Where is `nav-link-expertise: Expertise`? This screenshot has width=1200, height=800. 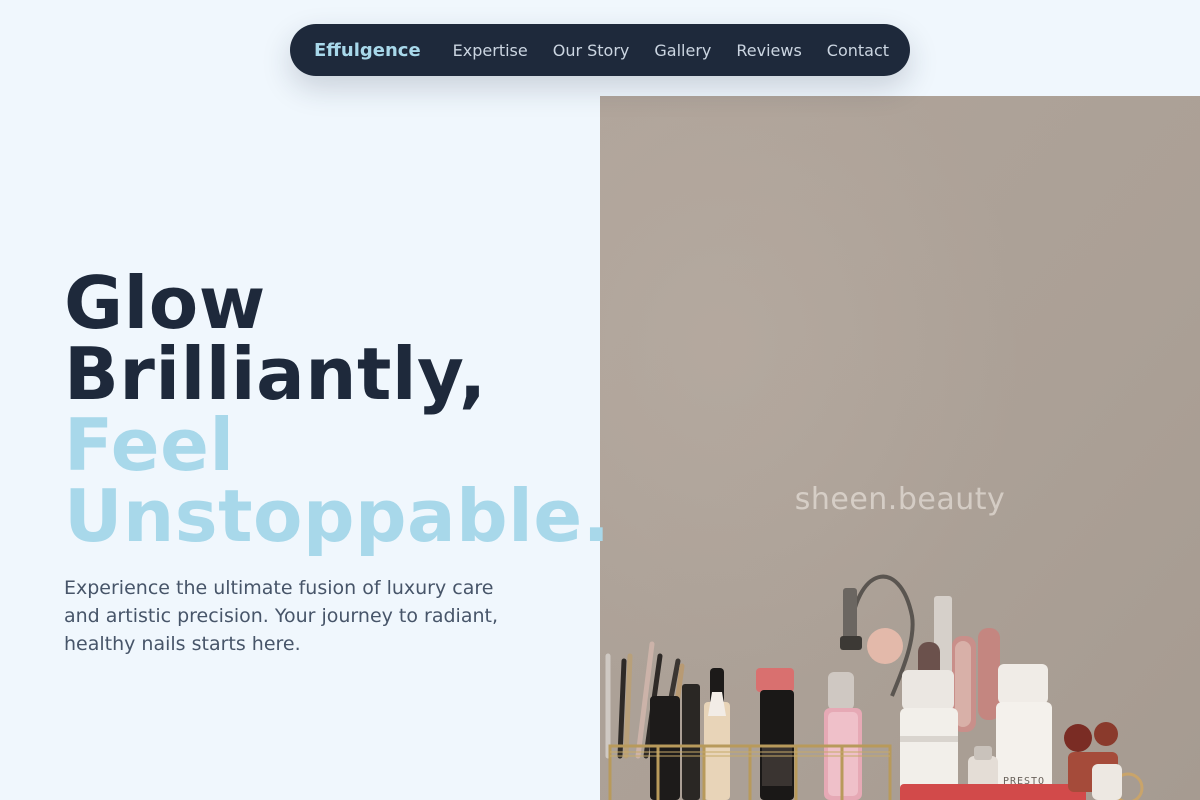 nav-link-expertise: Expertise is located at coordinates (490, 50).